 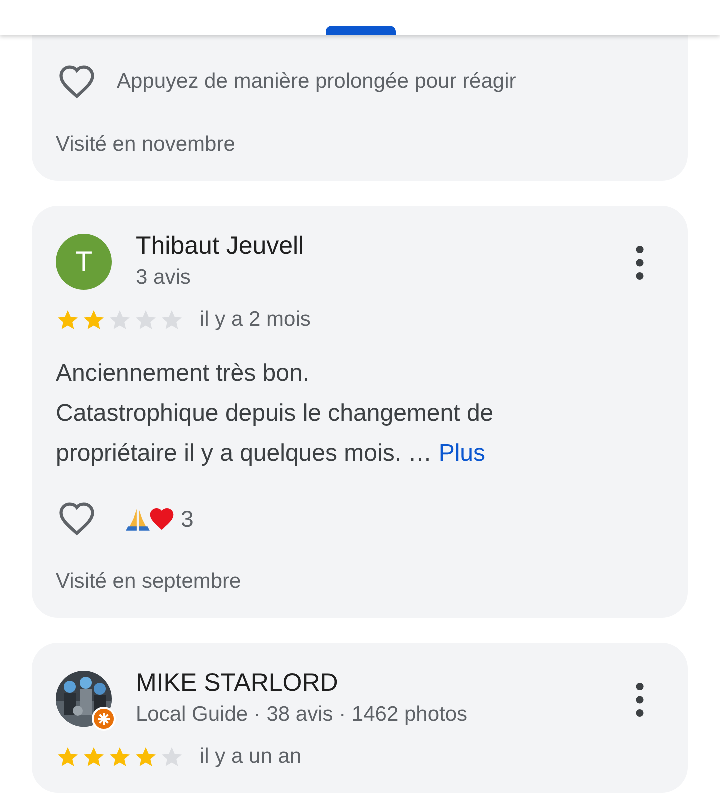 What do you see at coordinates (221, 246) in the screenshot?
I see `author-name: Thibaut Jeuvell` at bounding box center [221, 246].